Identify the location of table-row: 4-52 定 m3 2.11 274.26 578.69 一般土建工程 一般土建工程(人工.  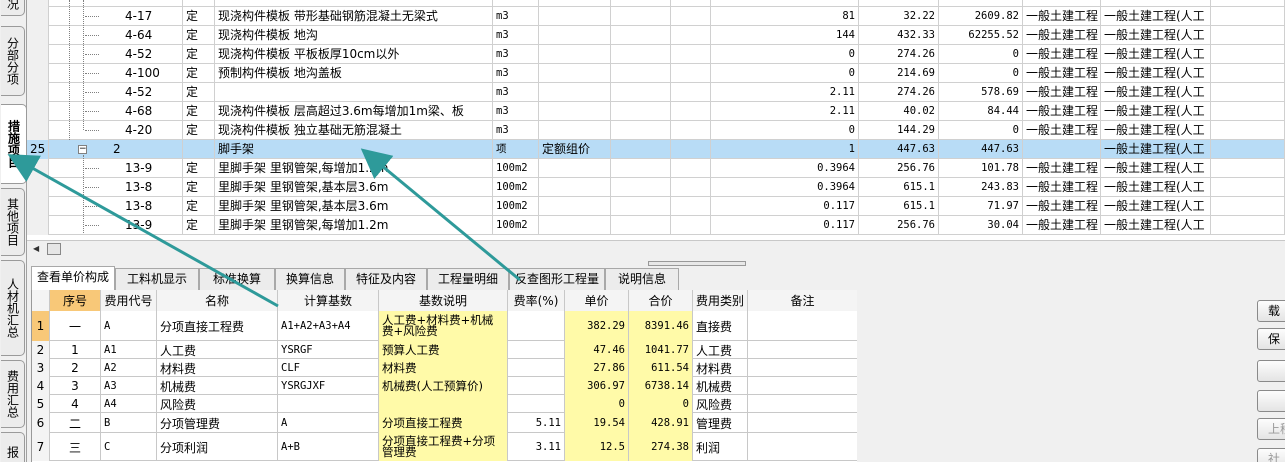
(656, 92).